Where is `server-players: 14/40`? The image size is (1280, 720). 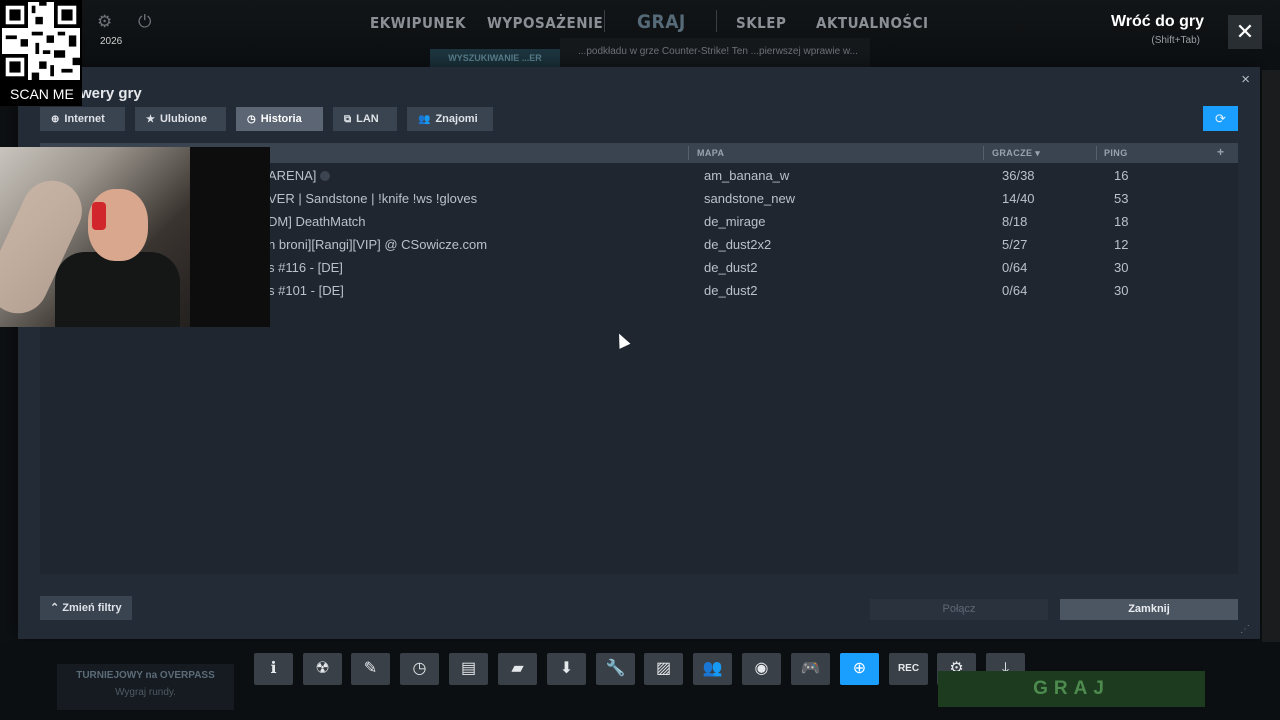 server-players: 14/40 is located at coordinates (1018, 198).